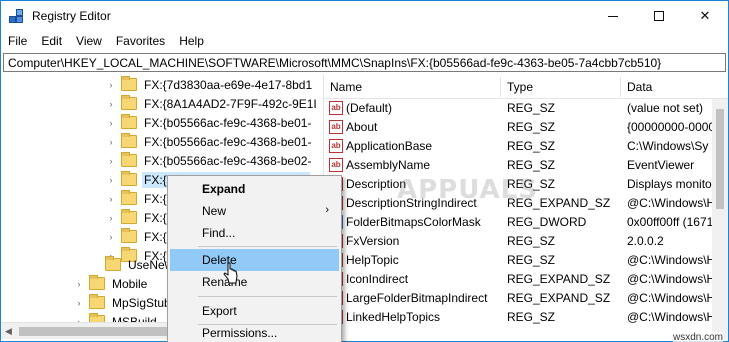 This screenshot has height=342, width=729. What do you see at coordinates (209, 84) in the screenshot?
I see `tree-item: › FX:{7d3830aa-e69e-4e17-8bd1` at bounding box center [209, 84].